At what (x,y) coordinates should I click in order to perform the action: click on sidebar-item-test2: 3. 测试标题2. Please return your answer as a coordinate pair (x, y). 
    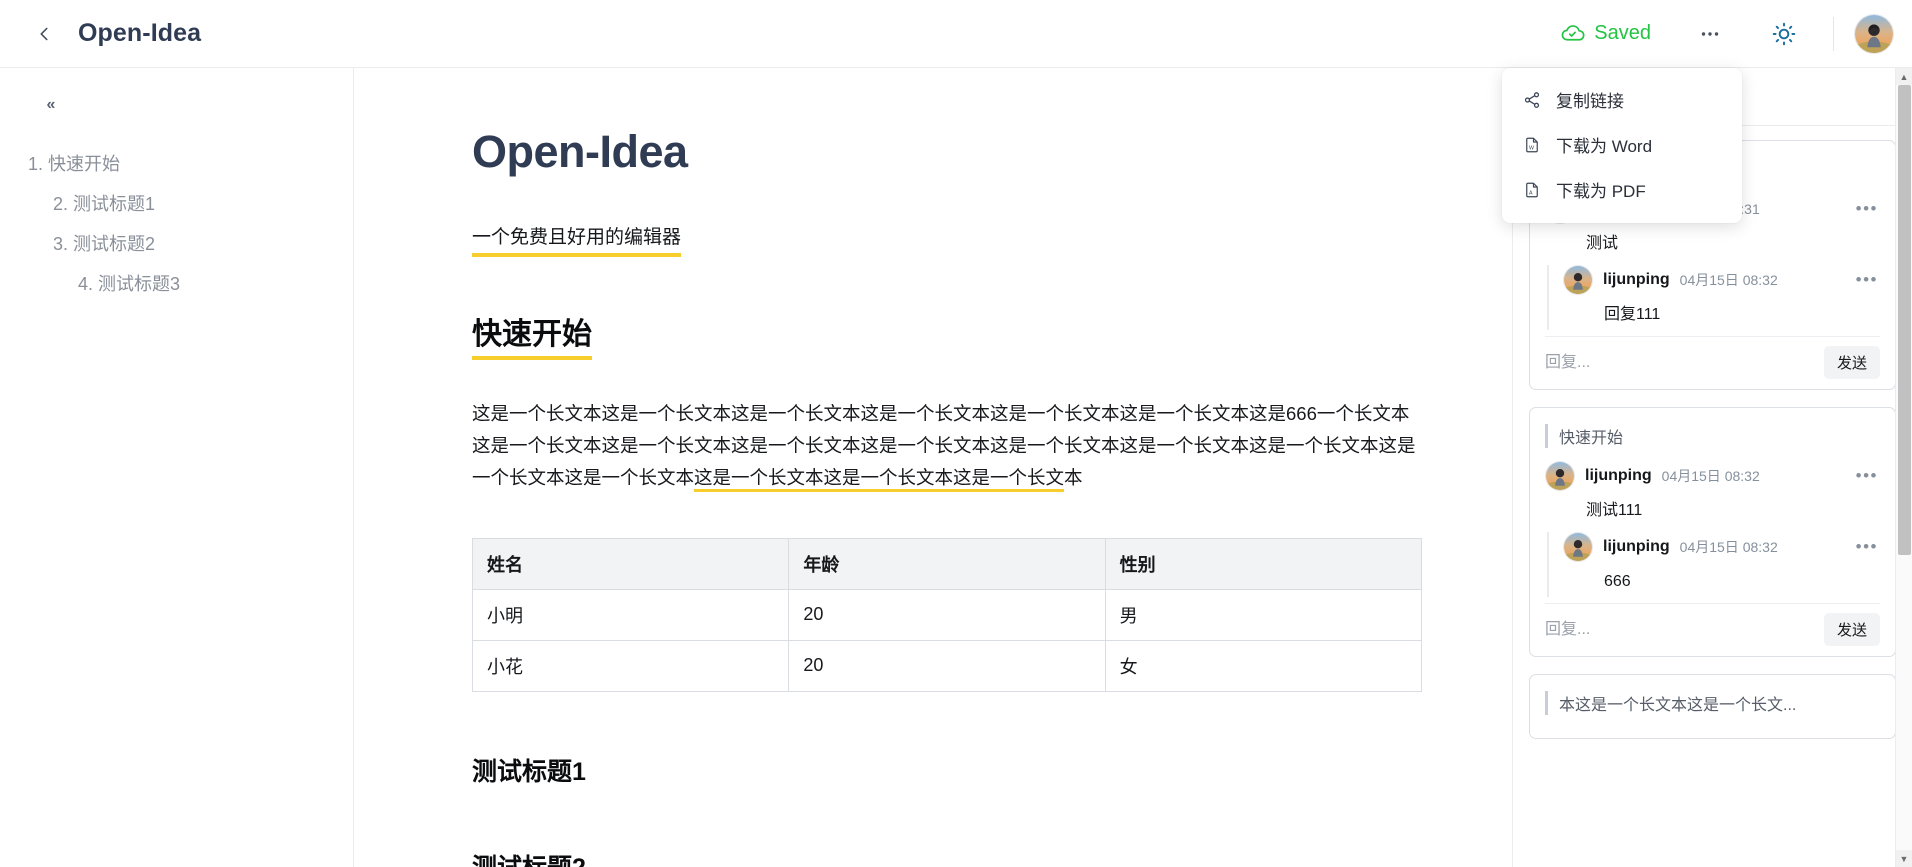
    Looking at the image, I should click on (176, 244).